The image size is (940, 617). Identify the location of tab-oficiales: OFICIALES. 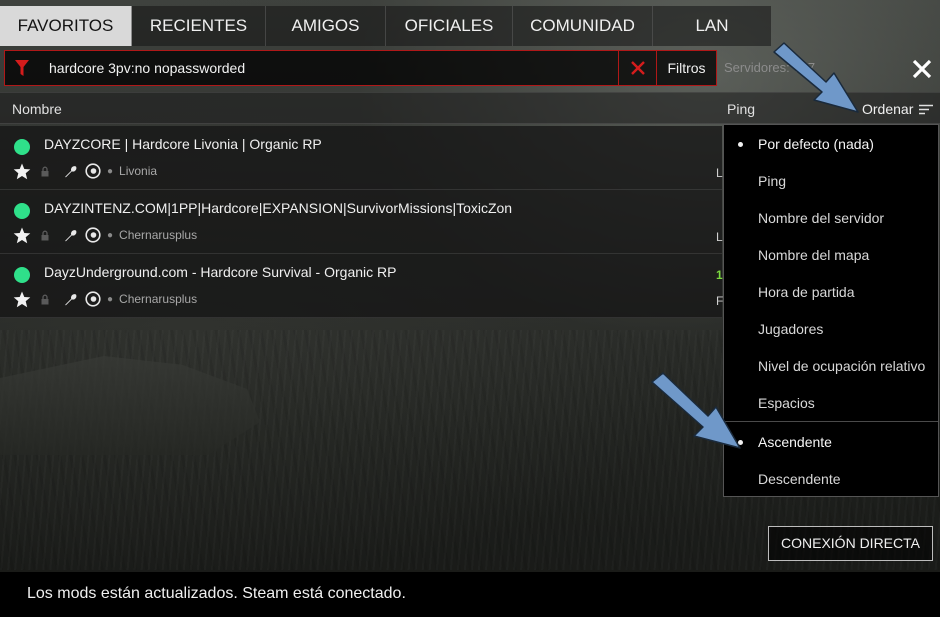
(449, 26).